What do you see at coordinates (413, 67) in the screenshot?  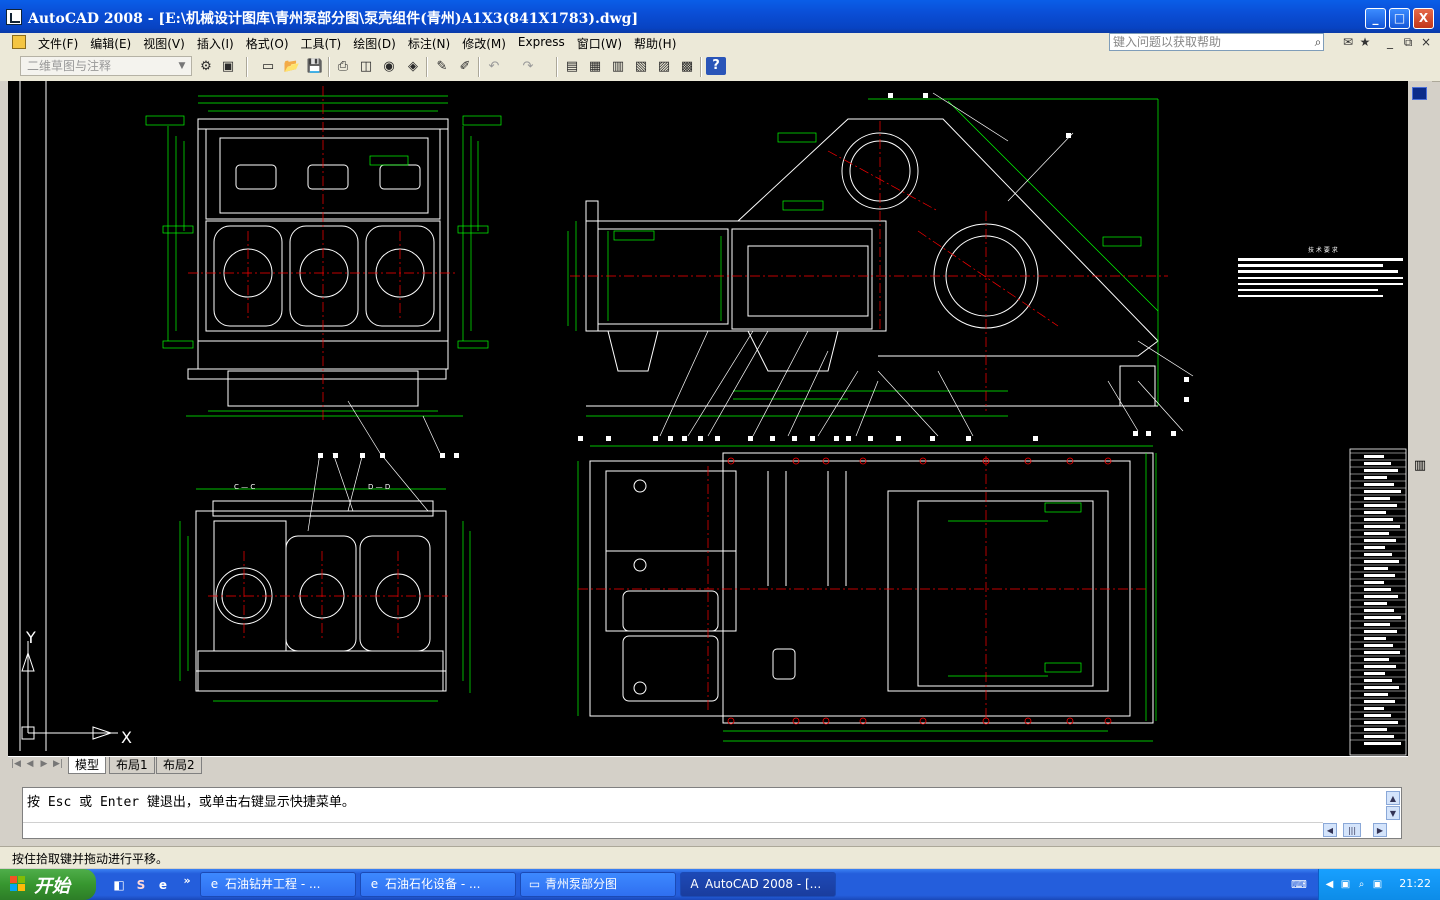 I see `plot-3d-icon: ◈` at bounding box center [413, 67].